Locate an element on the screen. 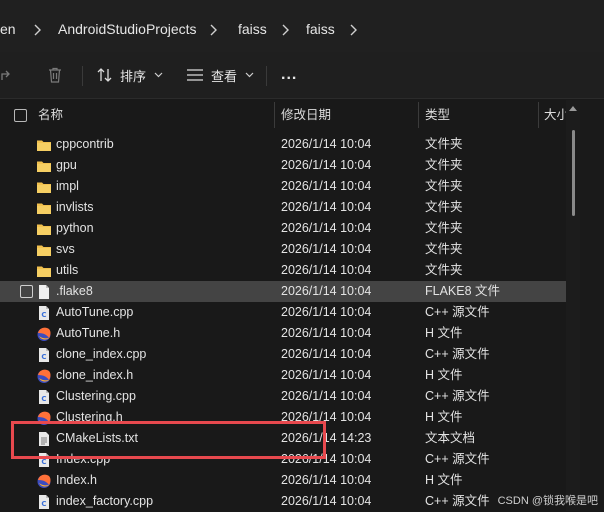  scroll-up-arrow-icon is located at coordinates (573, 108).